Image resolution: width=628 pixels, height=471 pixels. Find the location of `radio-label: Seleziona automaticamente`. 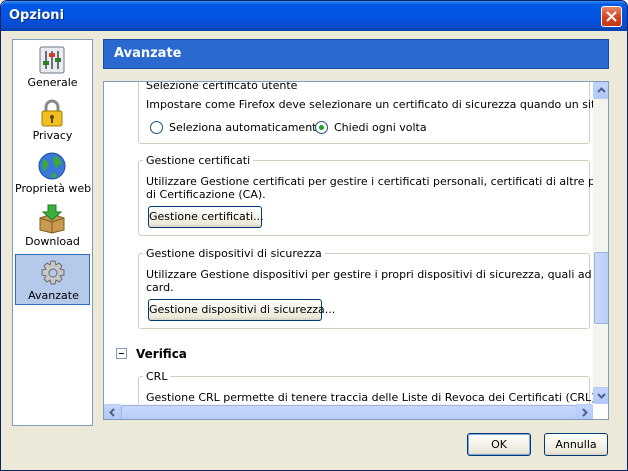

radio-label: Seleziona automaticamente is located at coordinates (246, 127).